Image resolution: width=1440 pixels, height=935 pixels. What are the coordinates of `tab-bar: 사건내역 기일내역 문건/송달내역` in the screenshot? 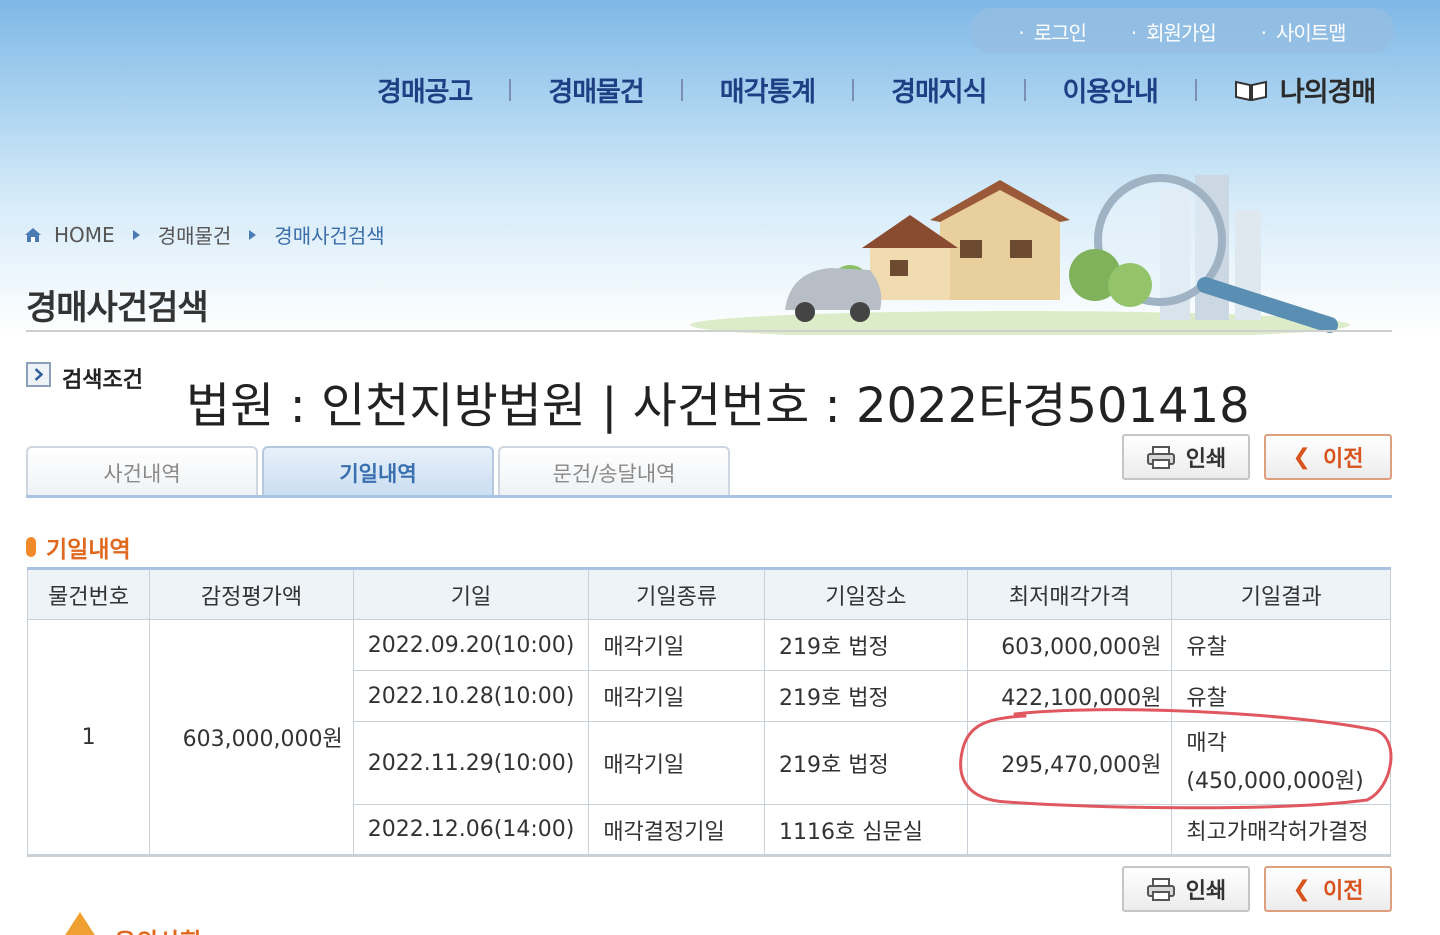 It's located at (380, 472).